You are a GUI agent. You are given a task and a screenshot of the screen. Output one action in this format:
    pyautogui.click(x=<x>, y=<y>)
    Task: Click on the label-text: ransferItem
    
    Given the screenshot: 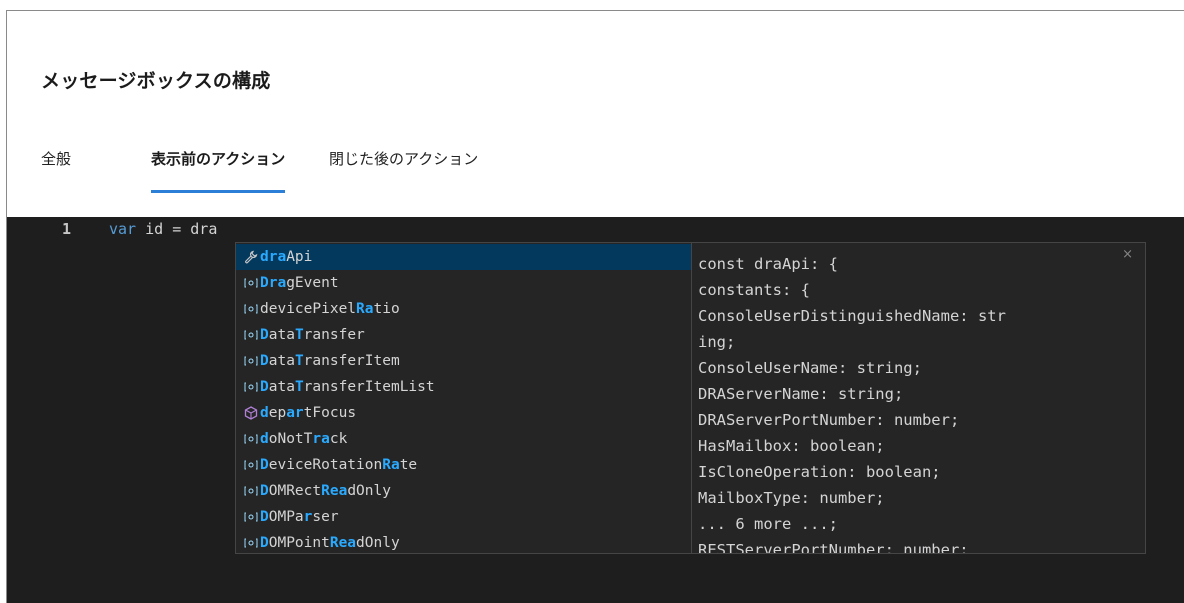 What is the action you would take?
    pyautogui.click(x=351, y=361)
    